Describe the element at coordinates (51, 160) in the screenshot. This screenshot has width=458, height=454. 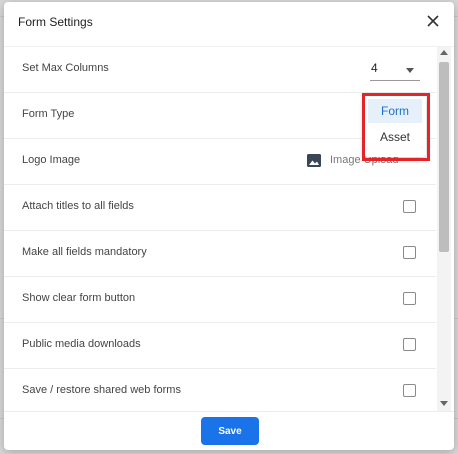
I see `logo-image-label: Logo Image` at that location.